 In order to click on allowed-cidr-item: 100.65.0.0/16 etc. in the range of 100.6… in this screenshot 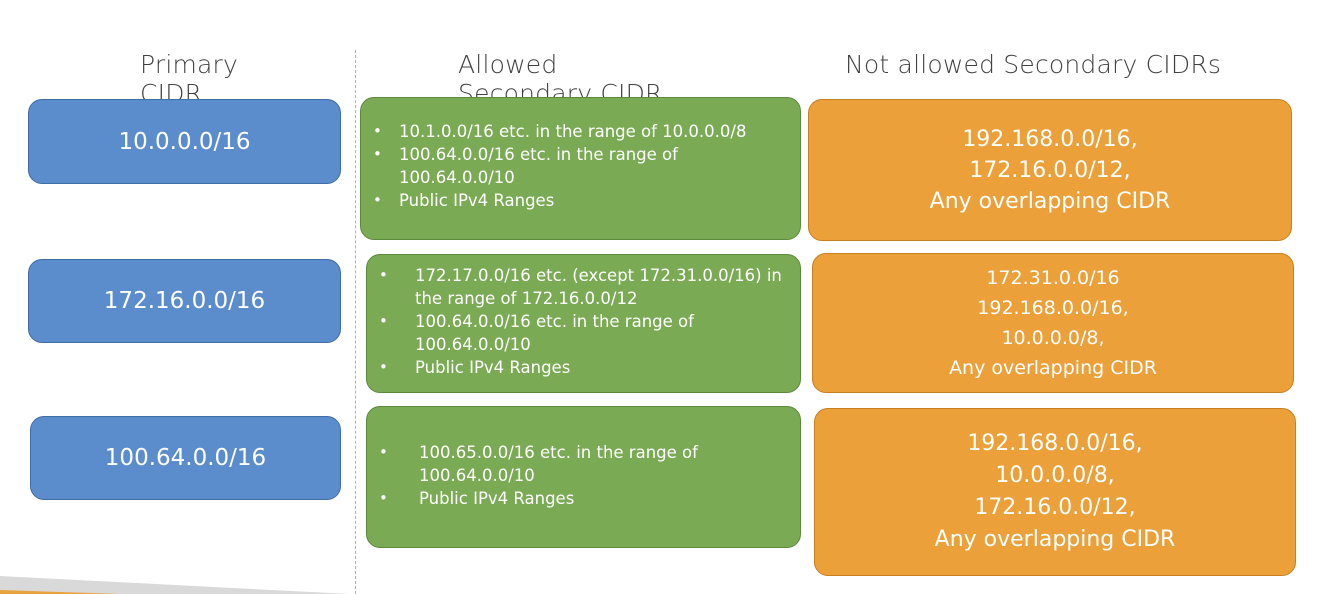, I will do `click(580, 464)`.